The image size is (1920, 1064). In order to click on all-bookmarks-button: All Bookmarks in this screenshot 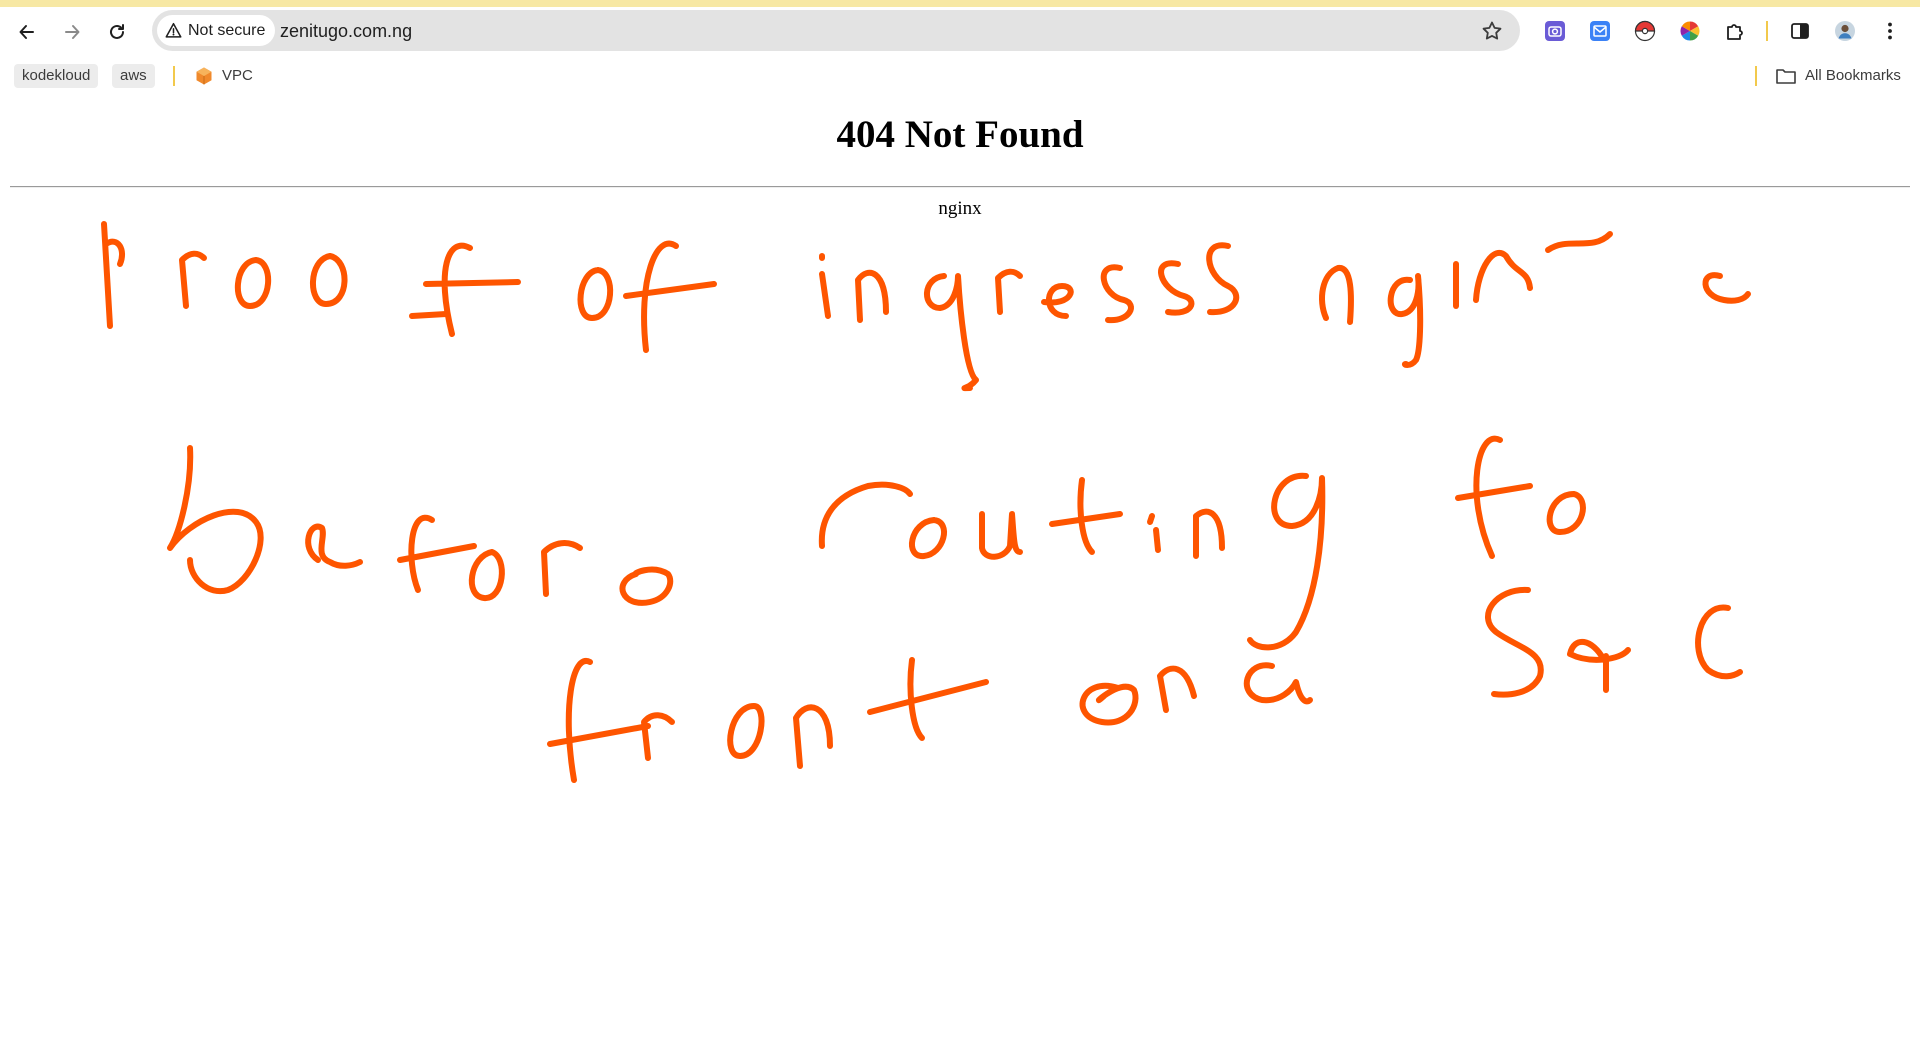, I will do `click(1838, 76)`.